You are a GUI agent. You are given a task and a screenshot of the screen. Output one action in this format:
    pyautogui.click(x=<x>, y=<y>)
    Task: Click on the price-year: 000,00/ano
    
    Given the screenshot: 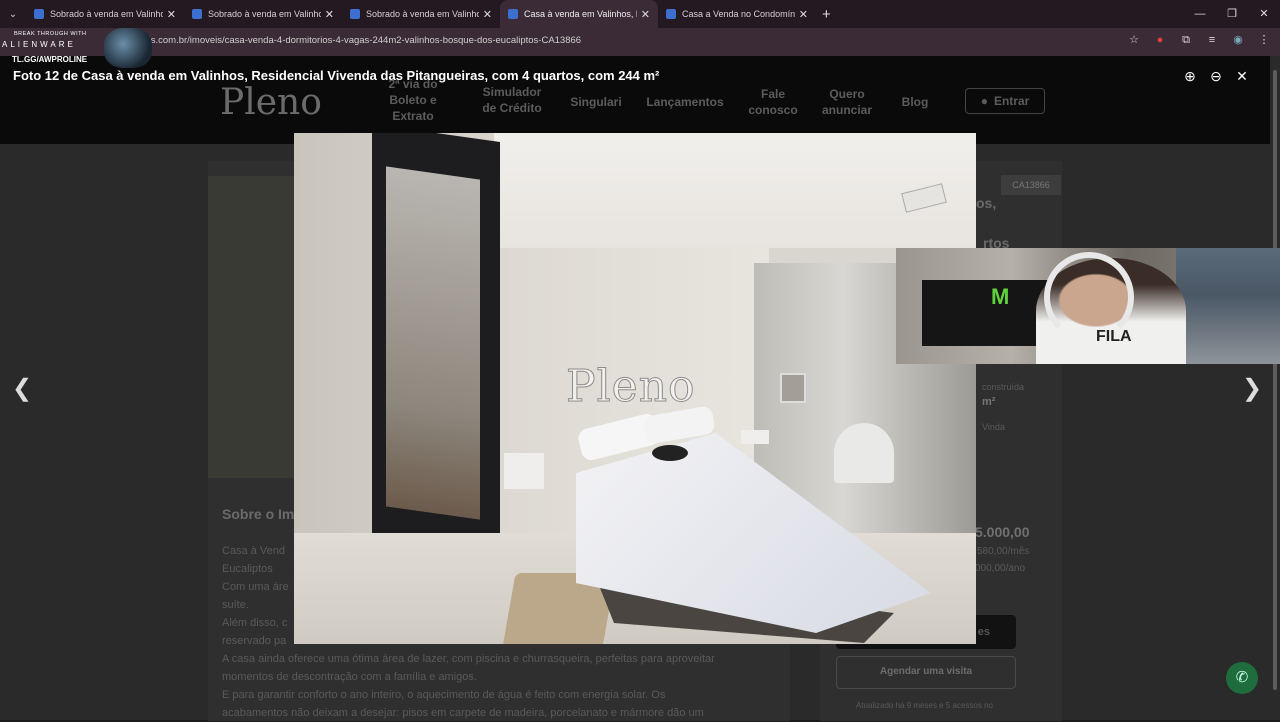 What is the action you would take?
    pyautogui.click(x=1000, y=568)
    